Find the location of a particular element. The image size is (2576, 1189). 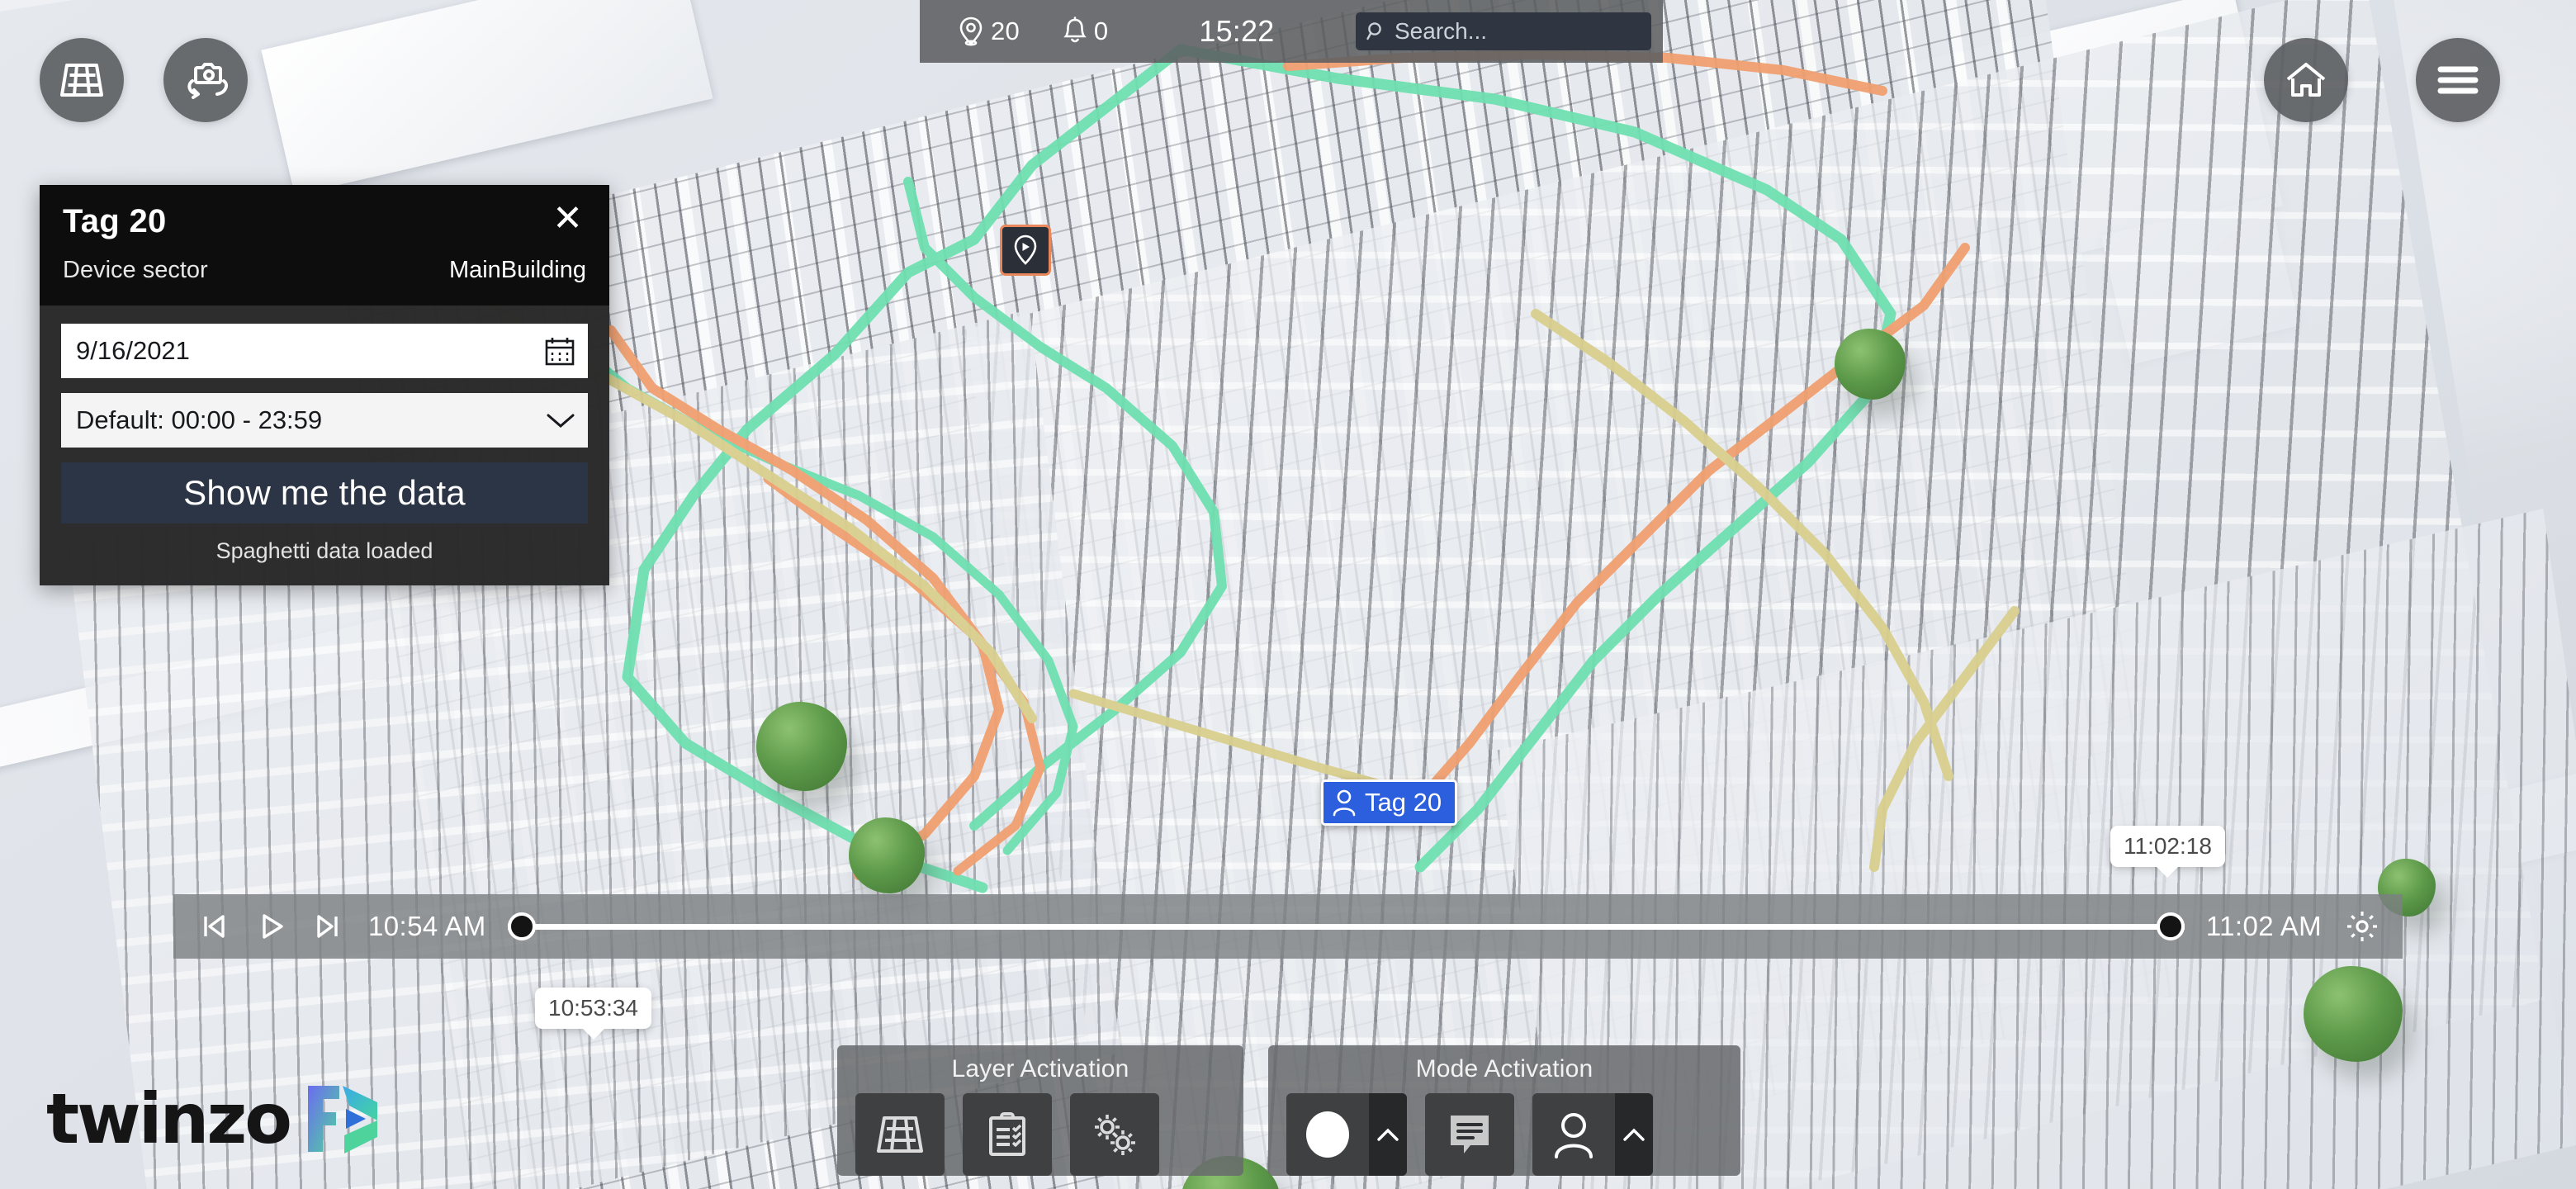

clock-value: 15:22 is located at coordinates (1237, 31).